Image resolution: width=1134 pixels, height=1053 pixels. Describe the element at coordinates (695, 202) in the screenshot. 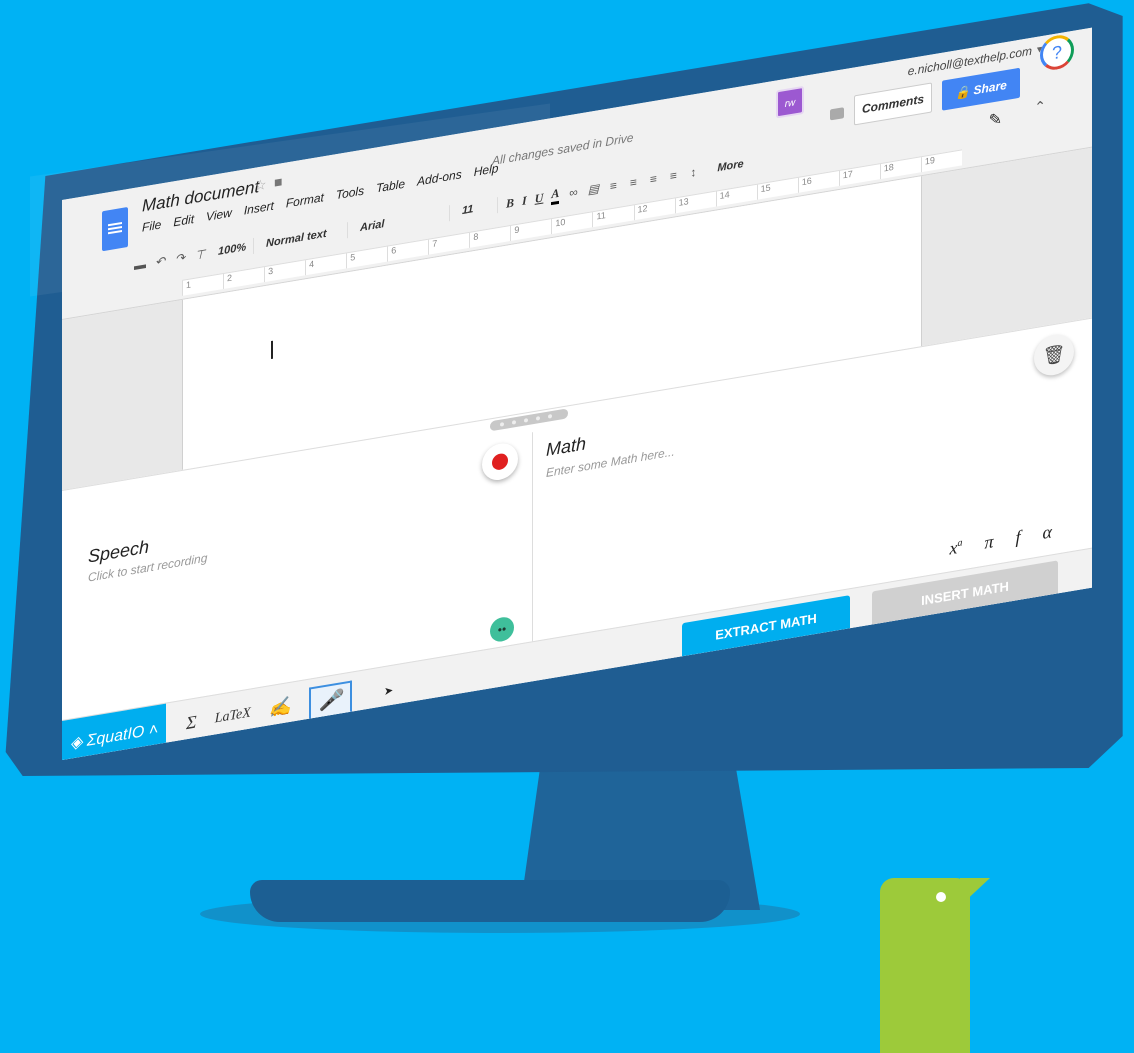

I see `ruler-mark: 13` at that location.